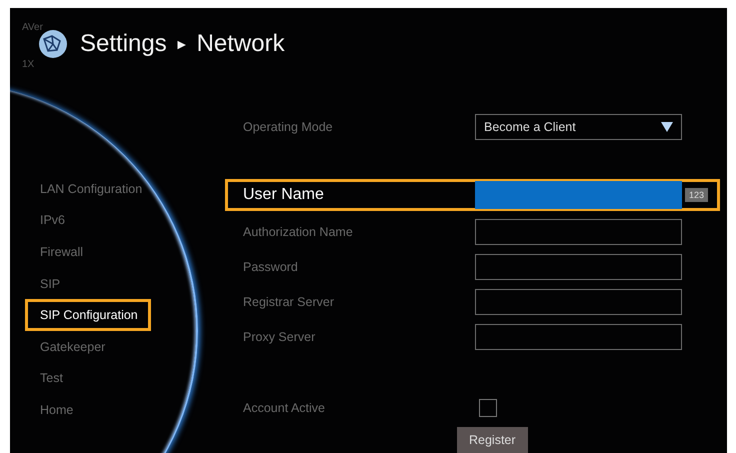 Image resolution: width=736 pixels, height=453 pixels. What do you see at coordinates (578, 127) in the screenshot?
I see `mode-dropdown: Become a Client` at bounding box center [578, 127].